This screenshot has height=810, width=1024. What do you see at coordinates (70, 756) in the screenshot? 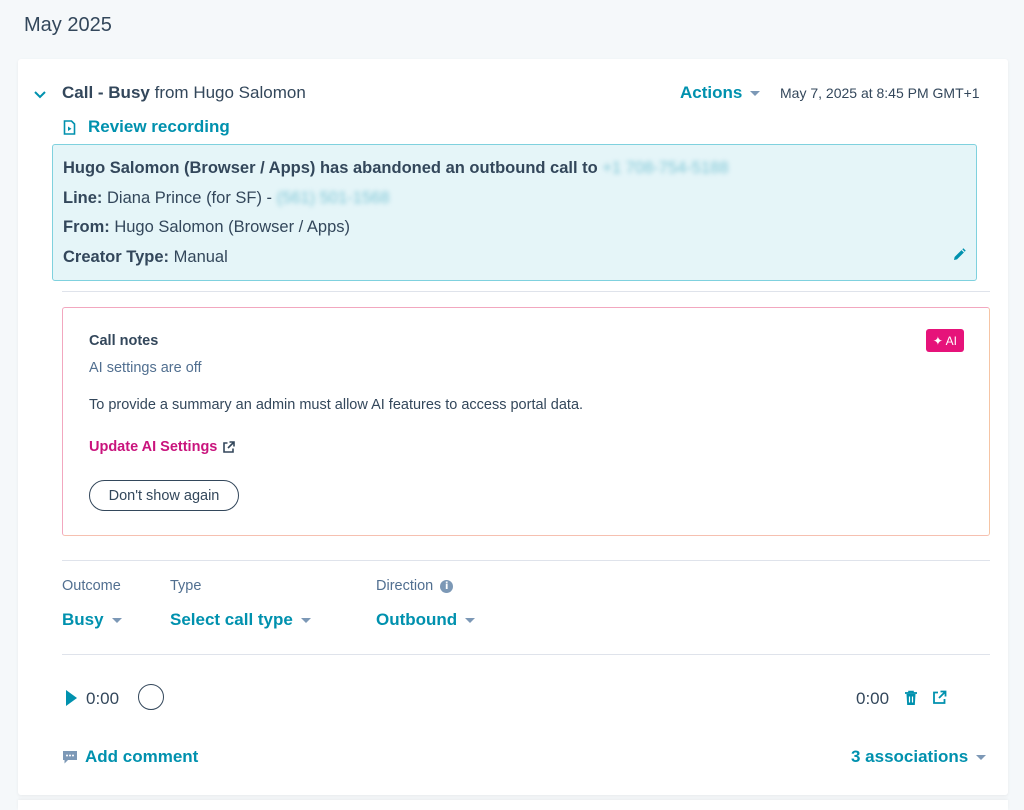
I see `comment-icon` at bounding box center [70, 756].